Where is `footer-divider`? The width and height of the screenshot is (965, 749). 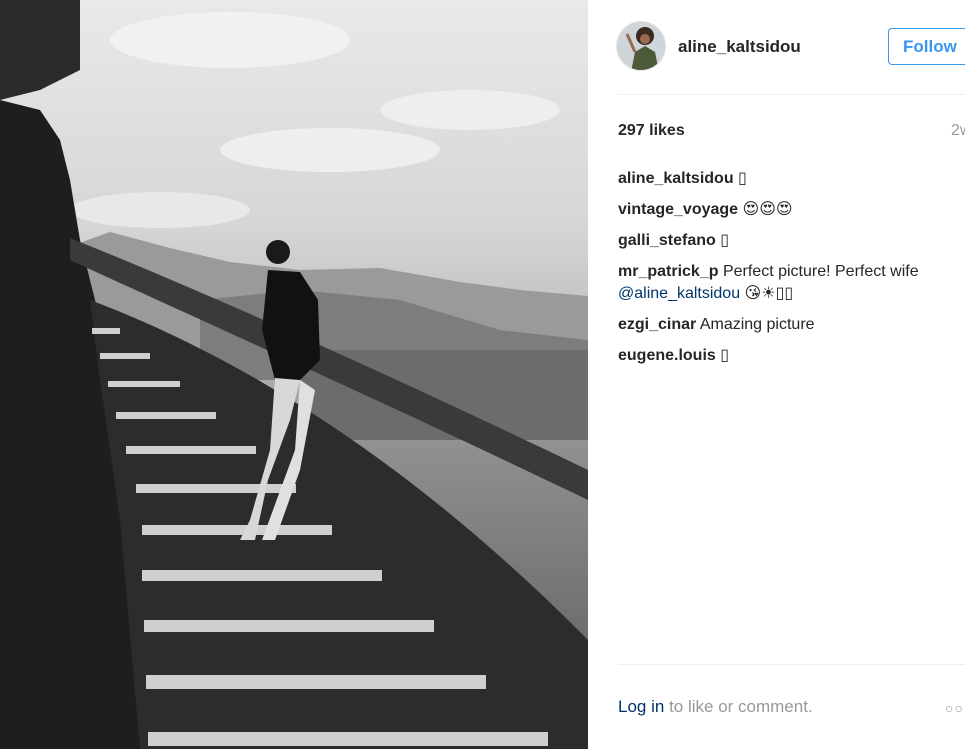
footer-divider is located at coordinates (791, 664).